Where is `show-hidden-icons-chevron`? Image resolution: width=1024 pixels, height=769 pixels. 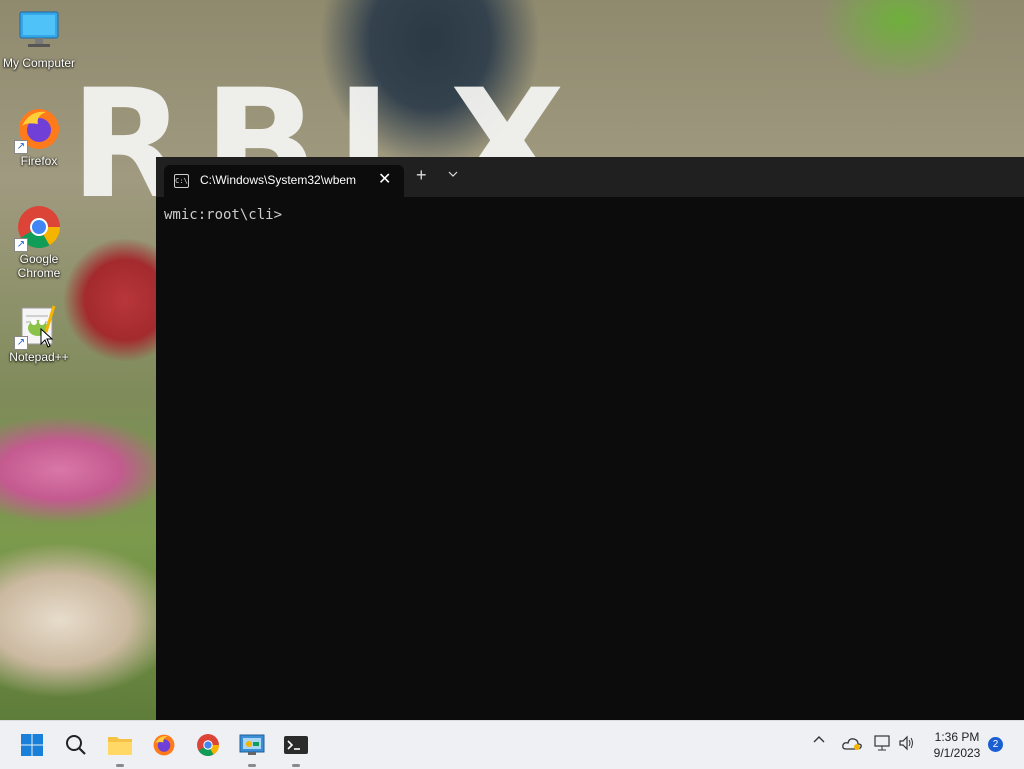 show-hidden-icons-chevron is located at coordinates (819, 741).